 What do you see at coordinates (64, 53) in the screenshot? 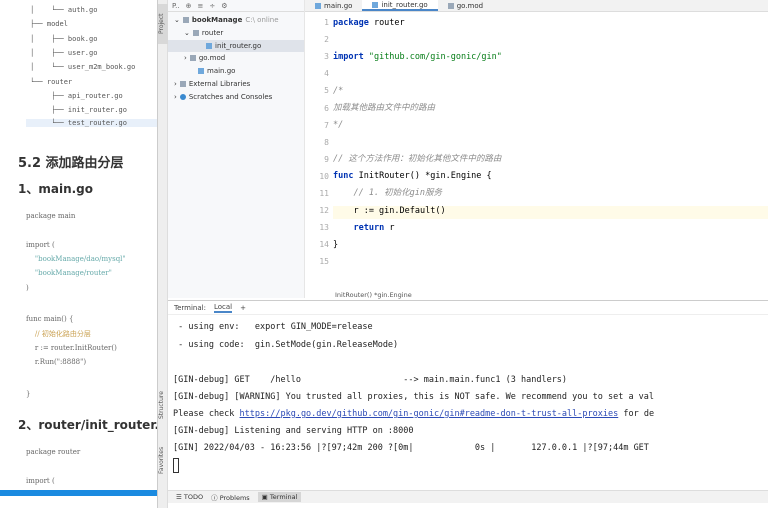
I see `tree-line: │ ├── user.go` at bounding box center [64, 53].